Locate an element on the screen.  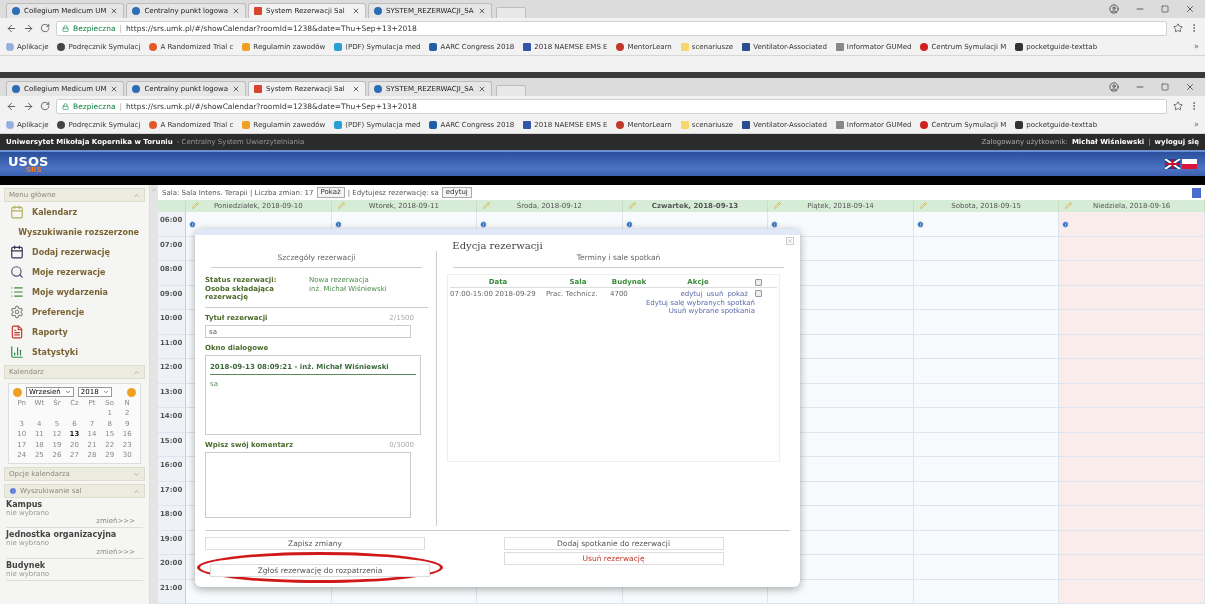
menu-item: Wyszukiwanie rozszerzone is located at coordinates (74, 232).